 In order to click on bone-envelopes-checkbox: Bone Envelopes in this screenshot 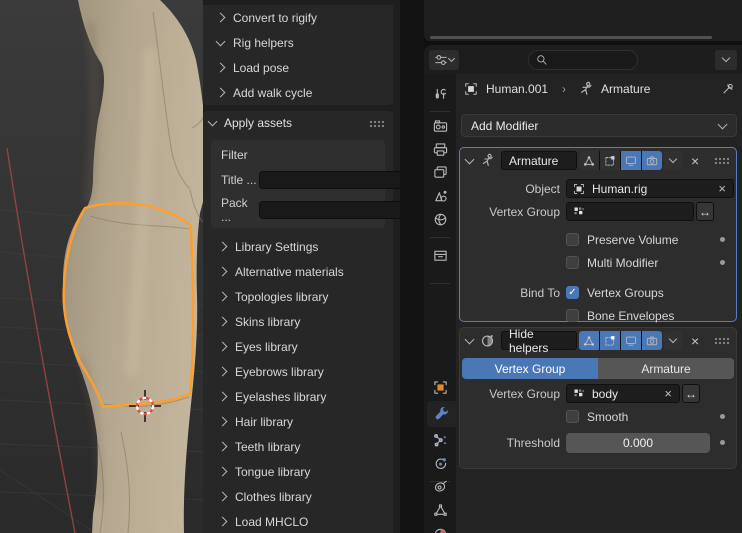, I will do `click(638, 316)`.